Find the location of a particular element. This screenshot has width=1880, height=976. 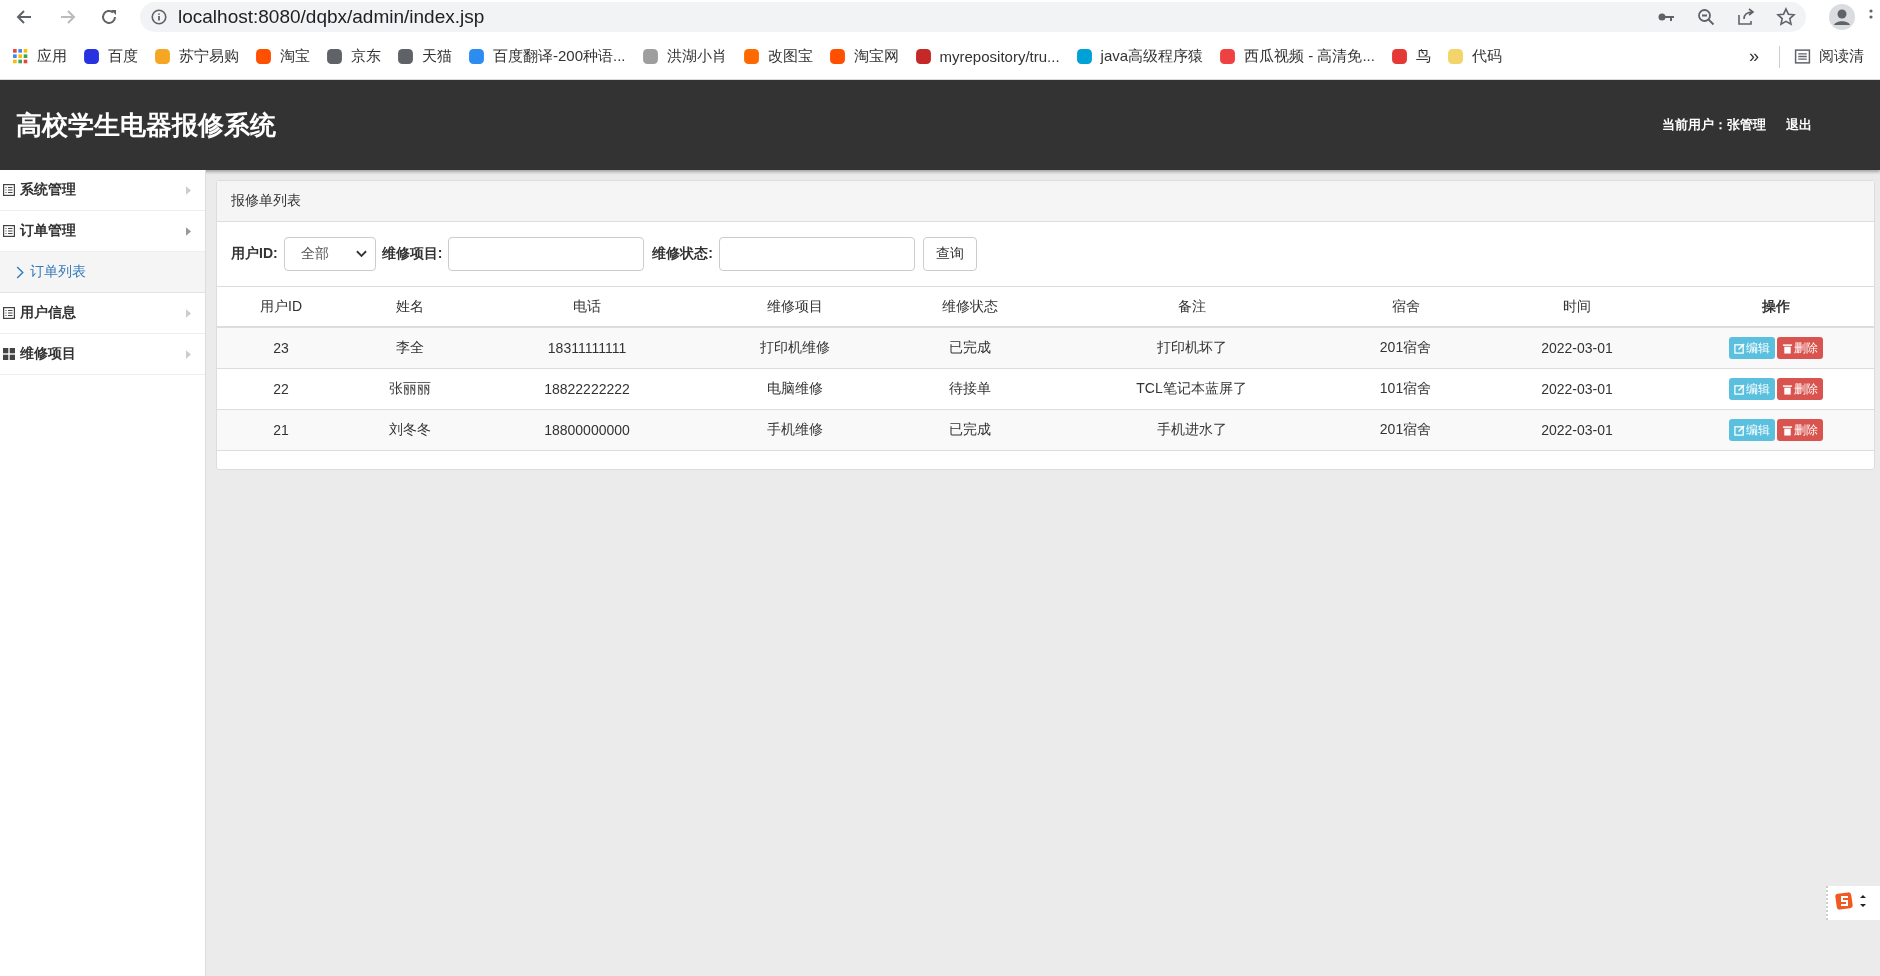

menu-item: 系统管理 is located at coordinates (102, 190).